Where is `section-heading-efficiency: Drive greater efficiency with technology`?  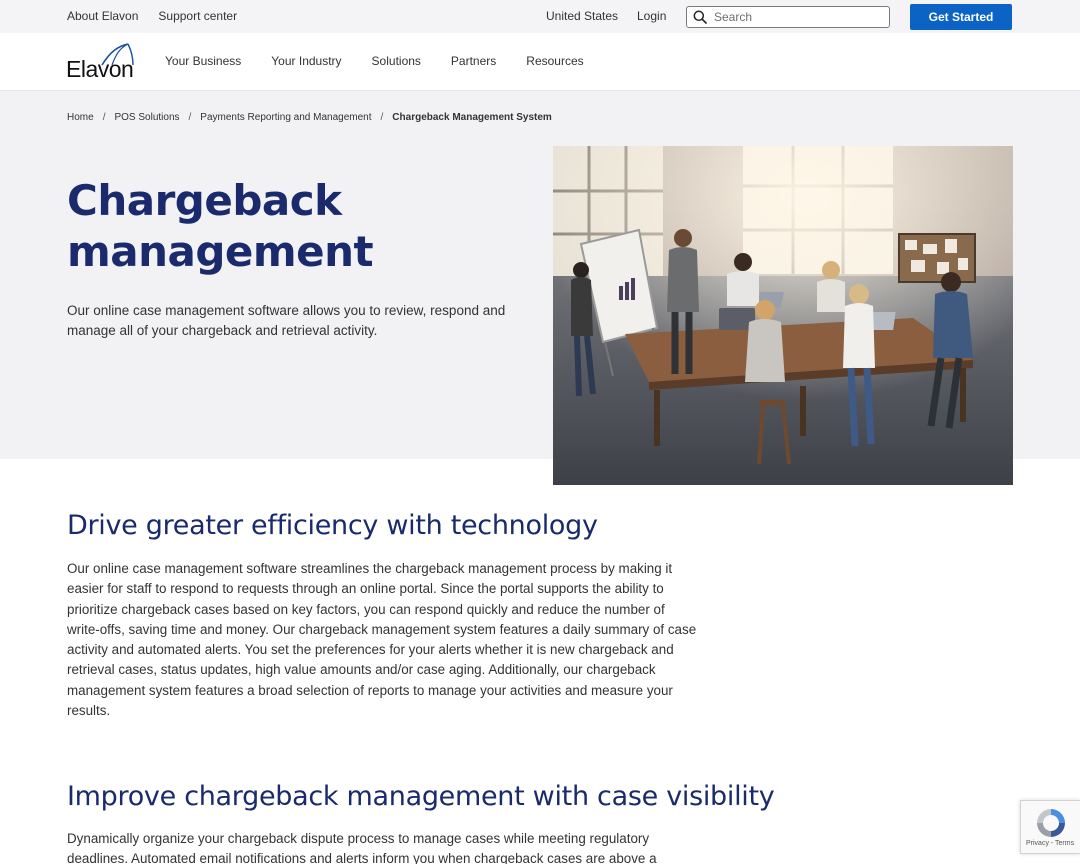 section-heading-efficiency: Drive greater efficiency with technology is located at coordinates (332, 525).